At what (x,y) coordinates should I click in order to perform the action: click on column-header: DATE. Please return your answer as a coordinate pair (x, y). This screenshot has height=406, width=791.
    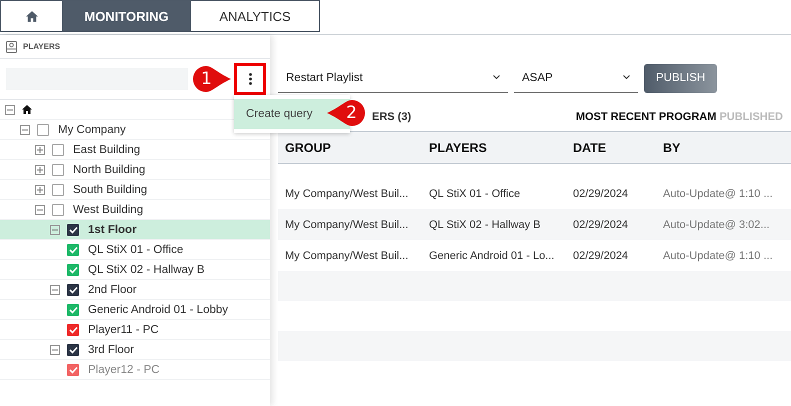
    Looking at the image, I should click on (590, 147).